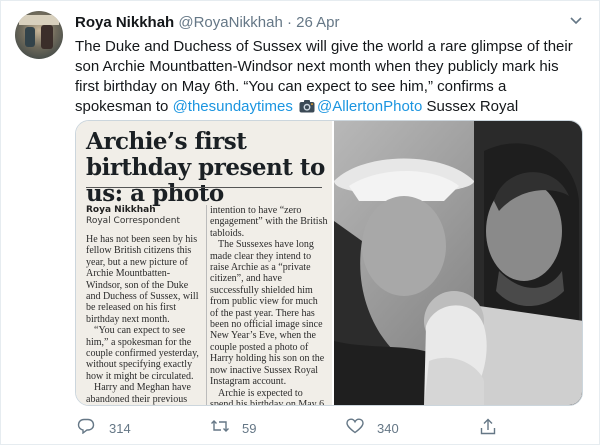 Image resolution: width=600 pixels, height=445 pixels. I want to click on author-handle: @RoyaNikkhah, so click(230, 22).